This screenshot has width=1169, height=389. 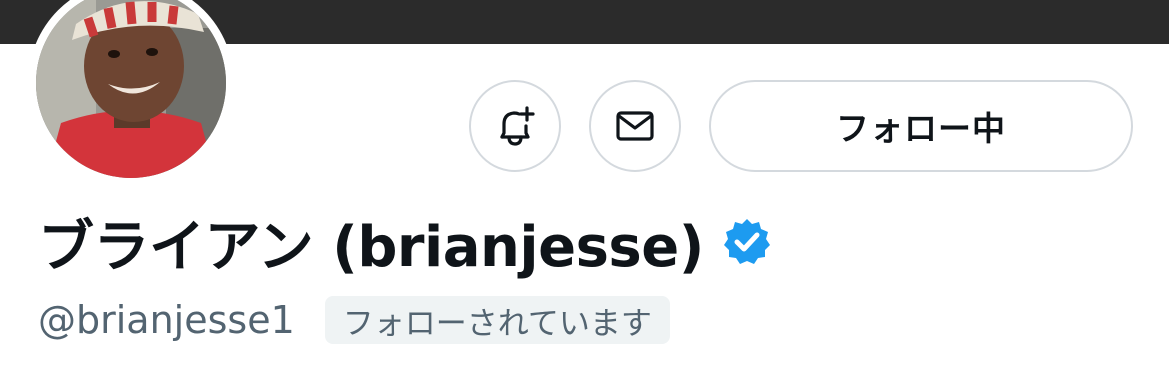 I want to click on envelope-icon, so click(x=635, y=126).